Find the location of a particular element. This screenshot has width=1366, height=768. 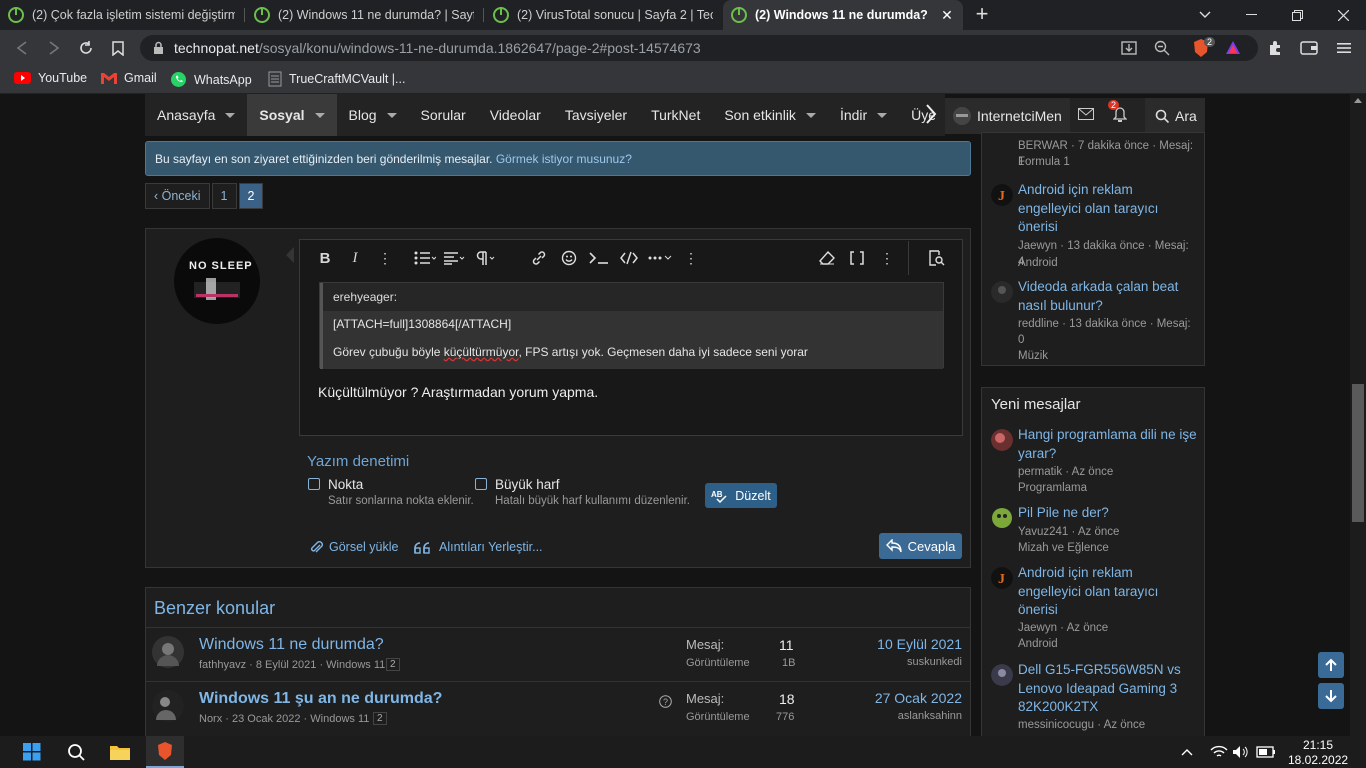

paragraph-icon is located at coordinates (485, 258).